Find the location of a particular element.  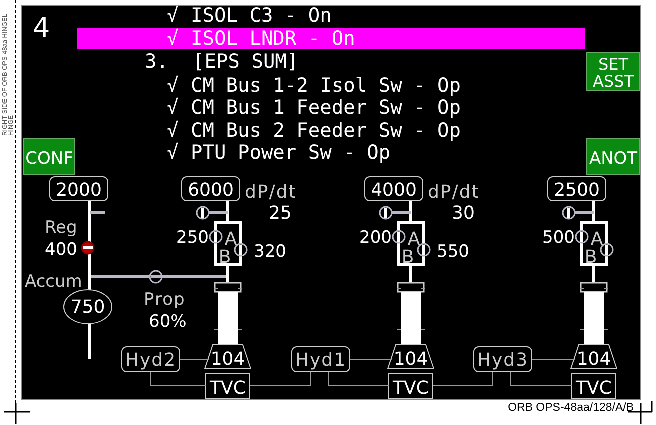

checklist-step: CM Bus 2 Feeder Sw - Op is located at coordinates (326, 130).